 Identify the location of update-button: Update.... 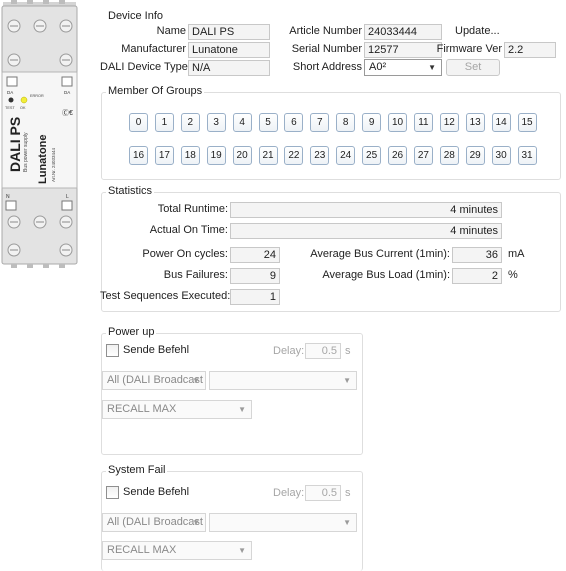
(477, 31).